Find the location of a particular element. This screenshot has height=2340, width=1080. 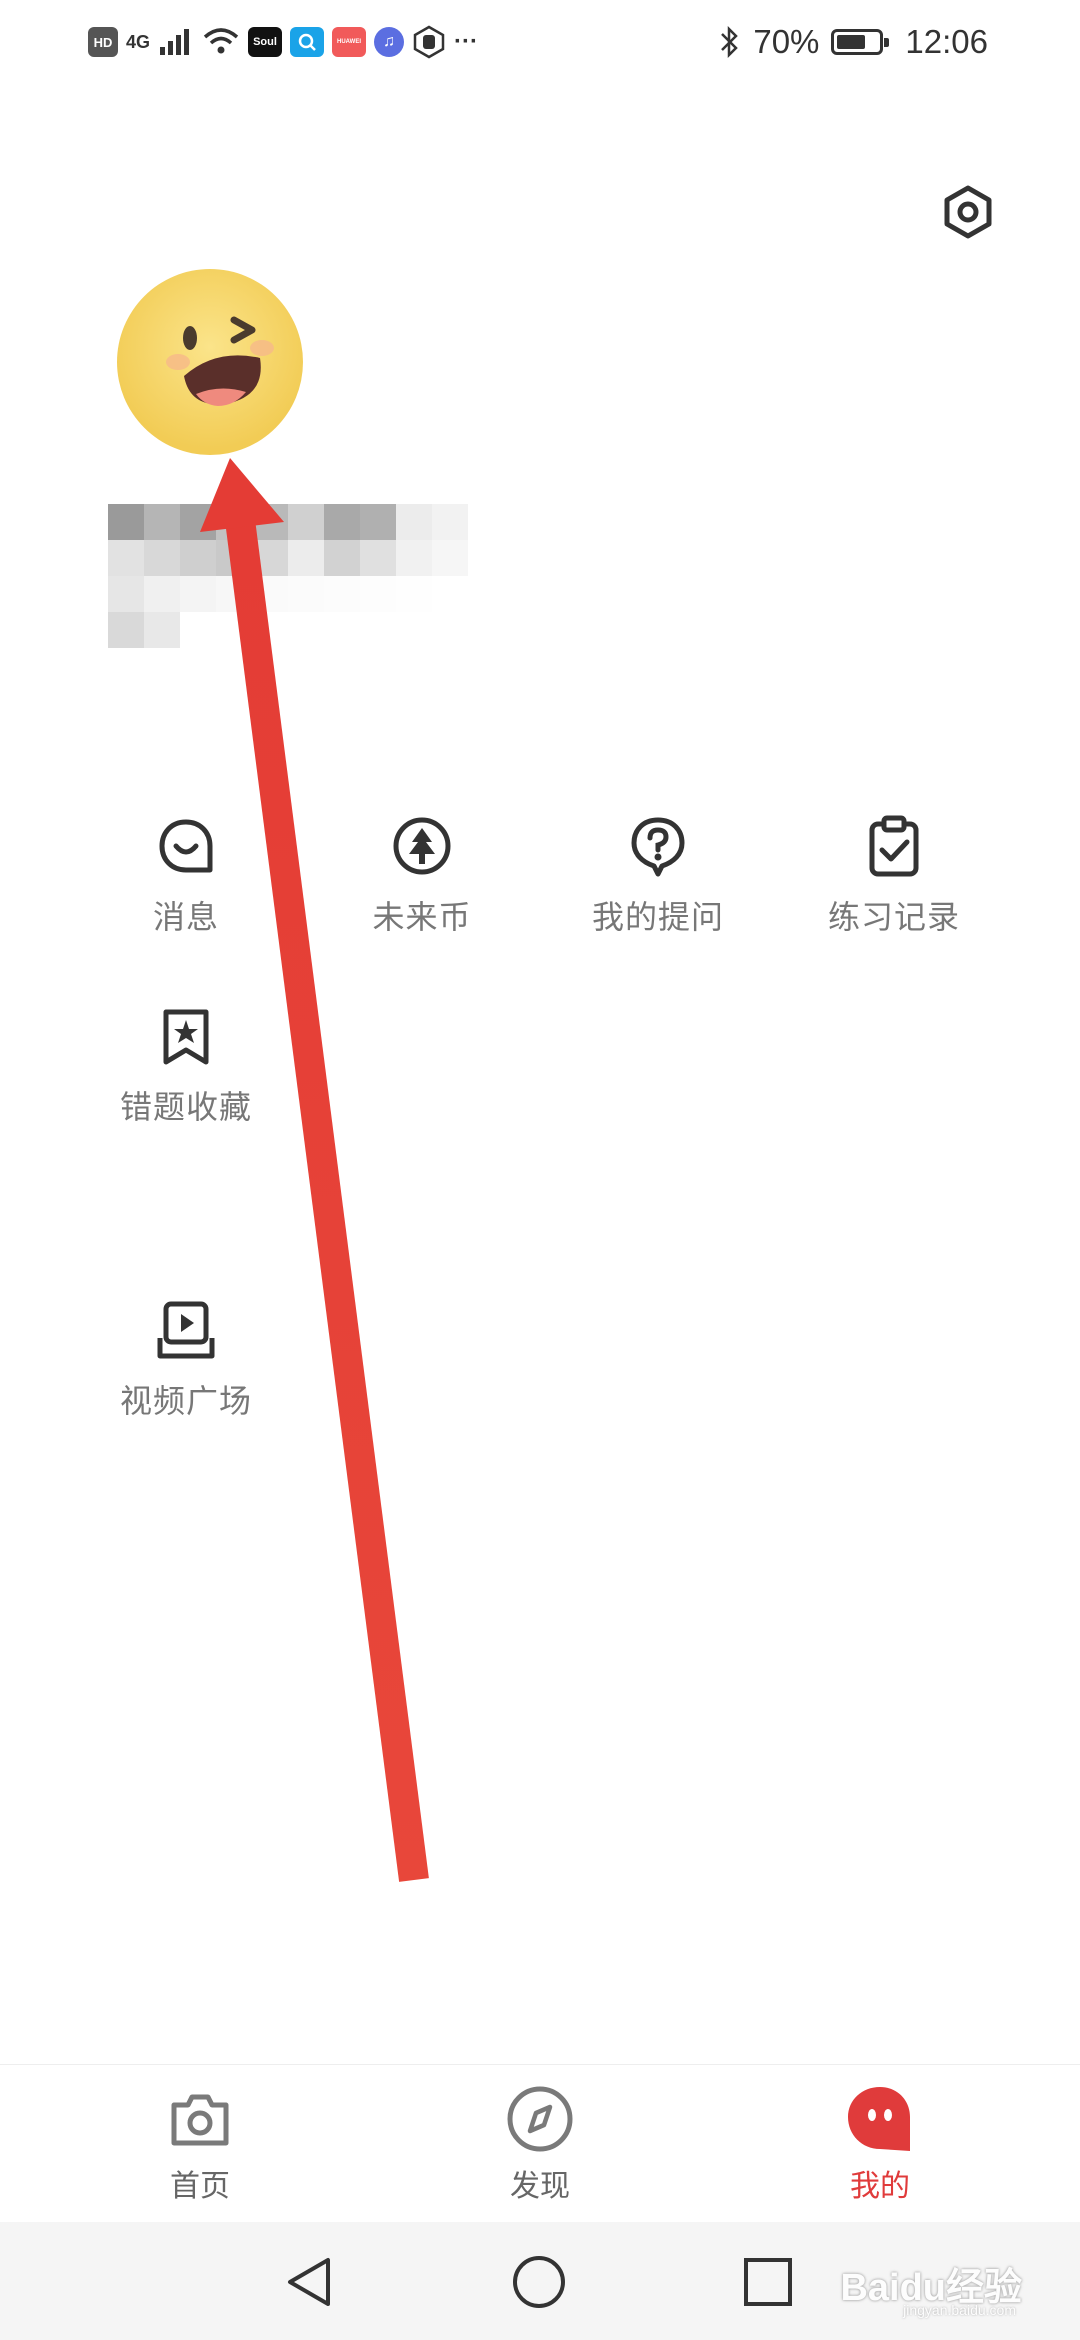

huawei-app-icon: HUAWEI is located at coordinates (349, 42).